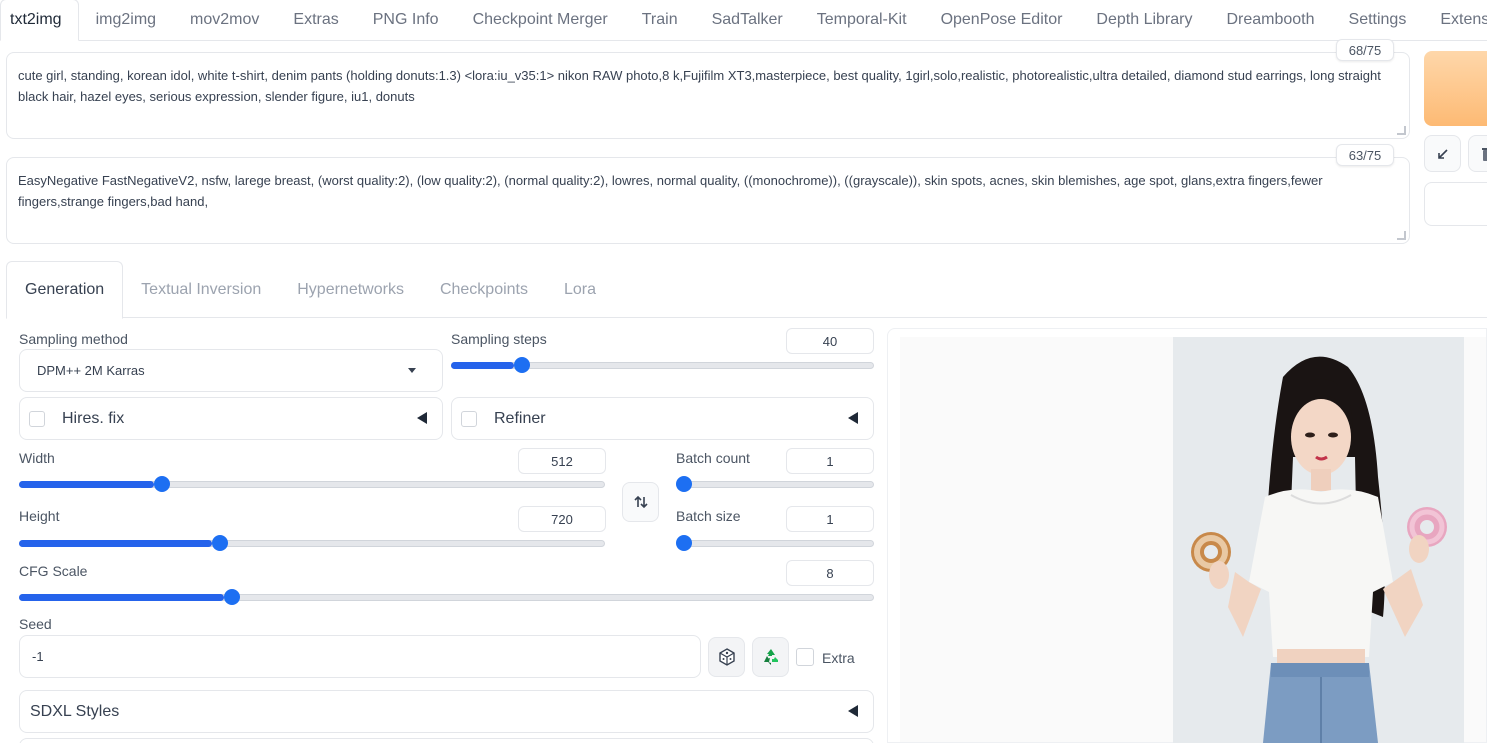 This screenshot has width=1487, height=743. What do you see at coordinates (484, 289) in the screenshot?
I see `tab-checkpoints: Checkpoints` at bounding box center [484, 289].